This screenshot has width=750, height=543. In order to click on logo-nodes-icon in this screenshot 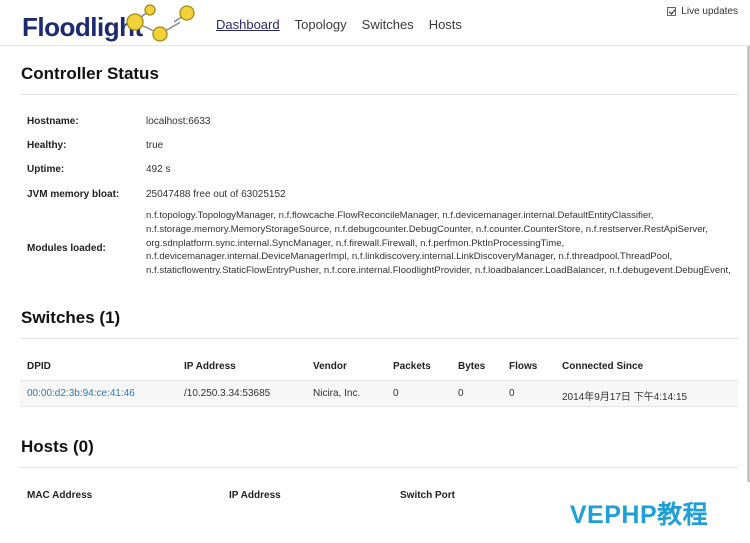, I will do `click(153, 23)`.